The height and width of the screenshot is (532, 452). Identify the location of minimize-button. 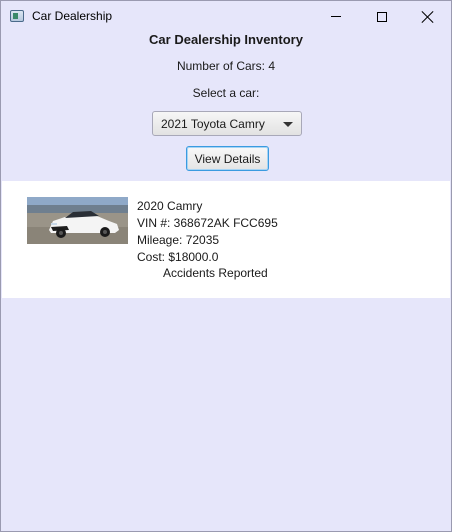
(336, 16).